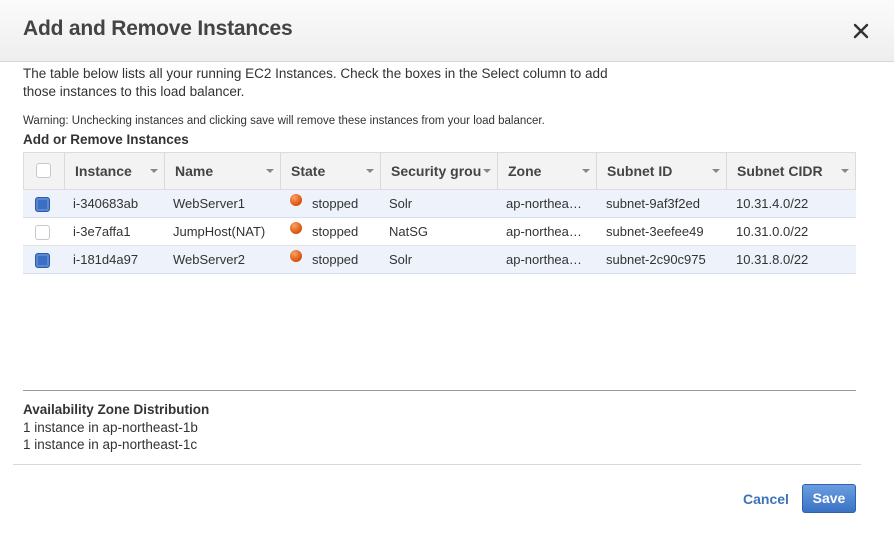 This screenshot has height=533, width=894. Describe the element at coordinates (655, 231) in the screenshot. I see `subnet-id: subnet-3eefee49` at that location.